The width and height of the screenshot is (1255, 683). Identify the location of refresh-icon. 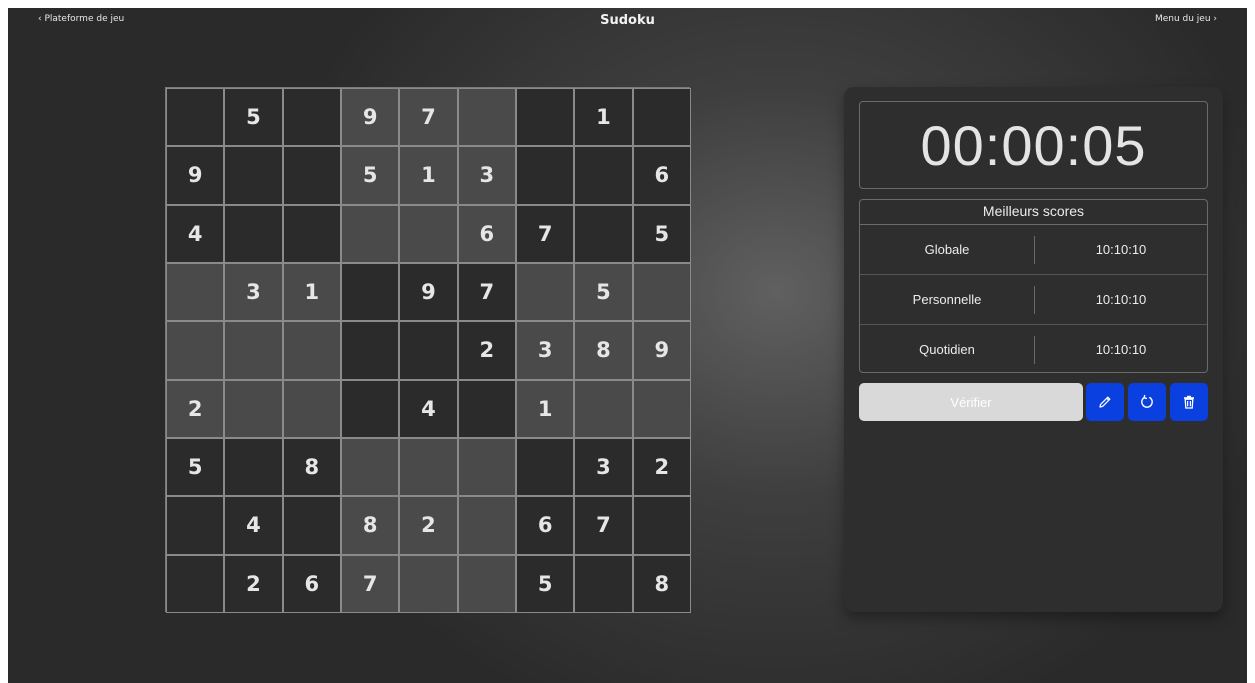
(1147, 402).